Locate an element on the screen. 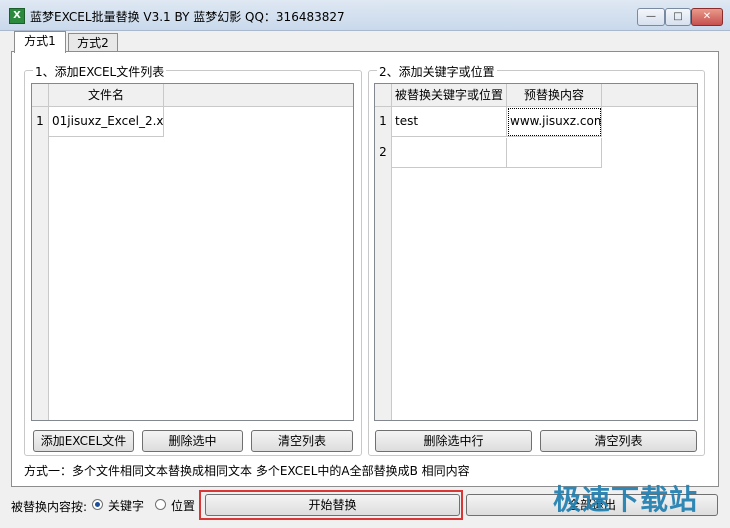 The image size is (730, 528). file-cell: 01jisuxz_Excel_2.xls is located at coordinates (106, 122).